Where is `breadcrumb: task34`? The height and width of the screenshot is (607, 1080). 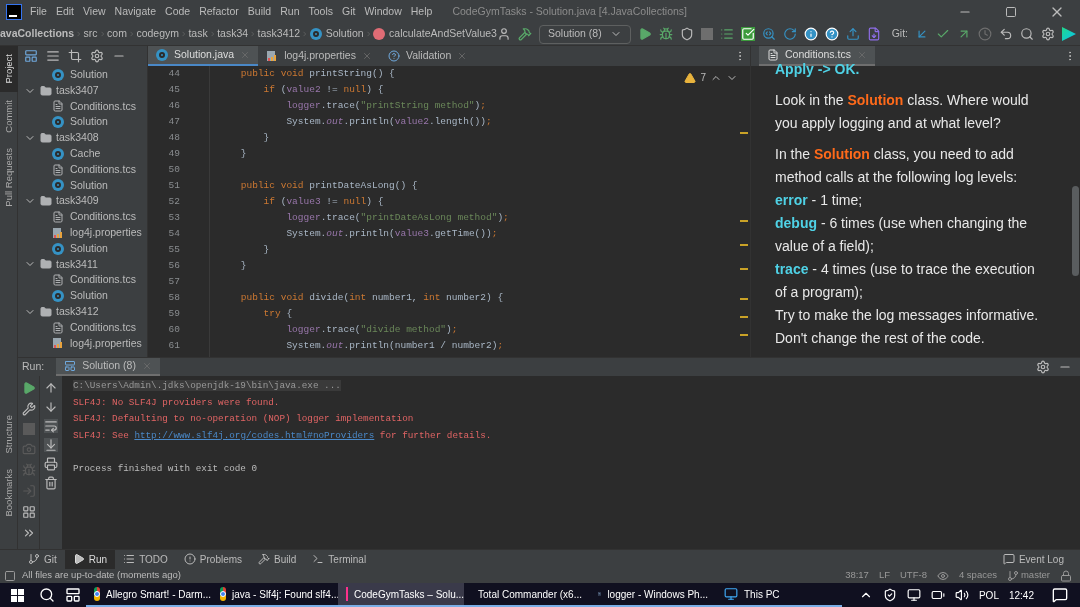 breadcrumb: task34 is located at coordinates (233, 34).